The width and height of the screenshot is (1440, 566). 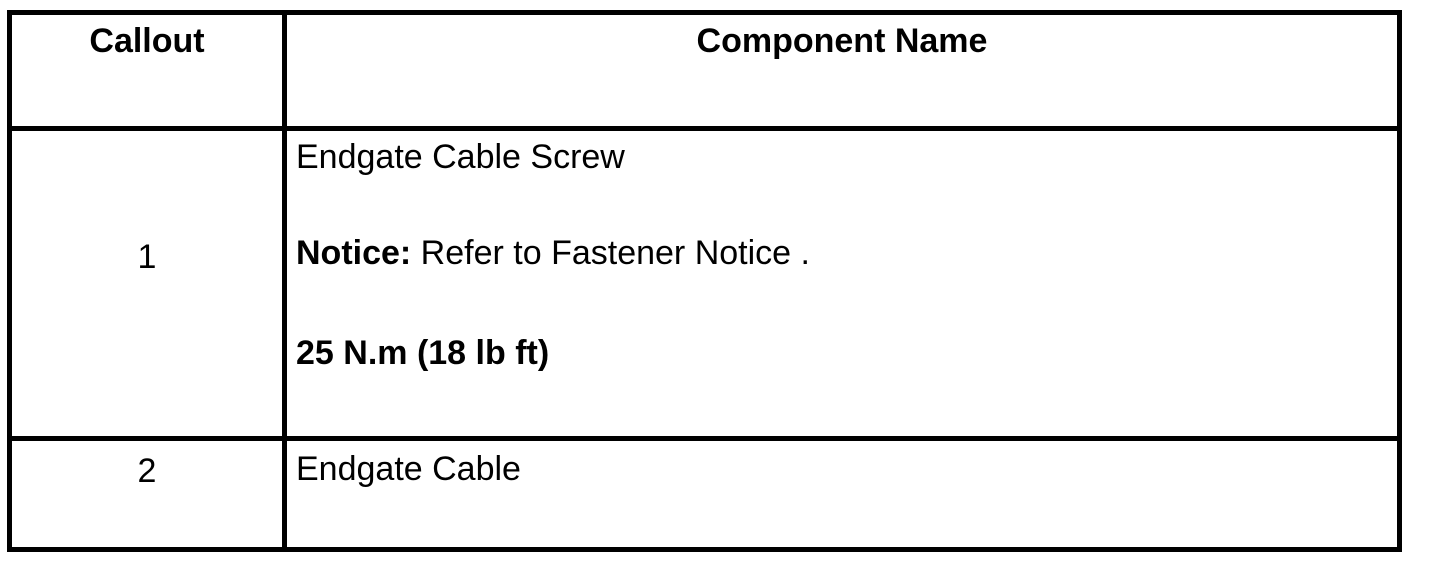 I want to click on component-name: Endgate Cable Screw, so click(x=460, y=157).